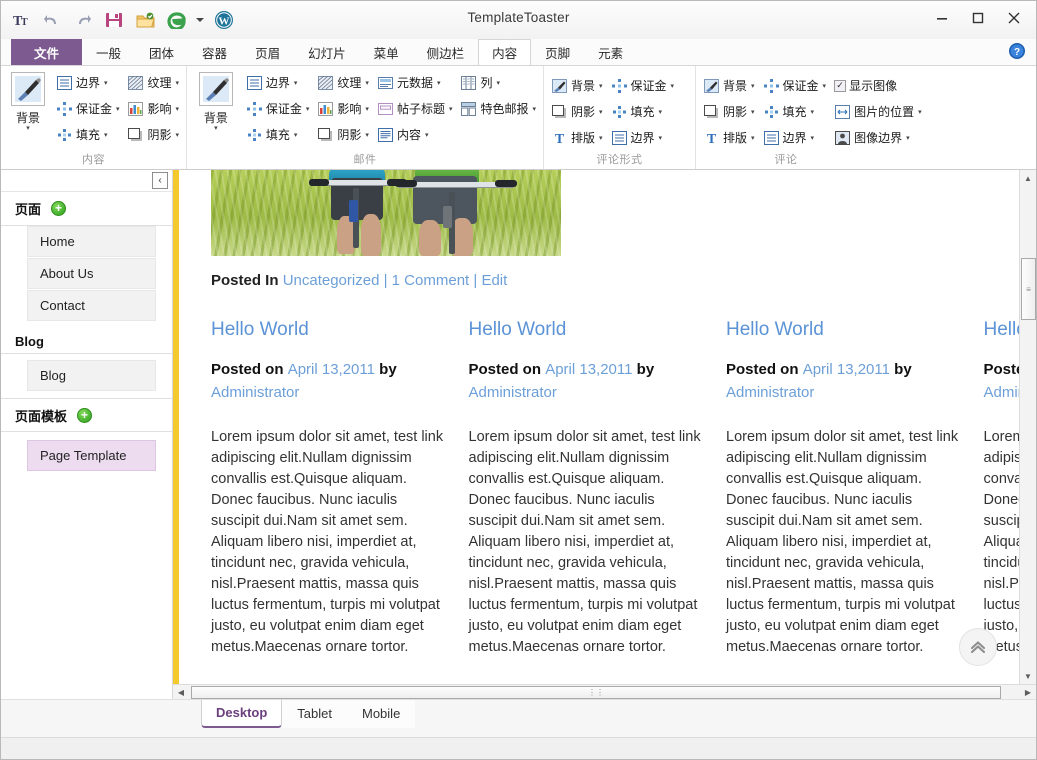  What do you see at coordinates (518, 748) in the screenshot?
I see `status-bar` at bounding box center [518, 748].